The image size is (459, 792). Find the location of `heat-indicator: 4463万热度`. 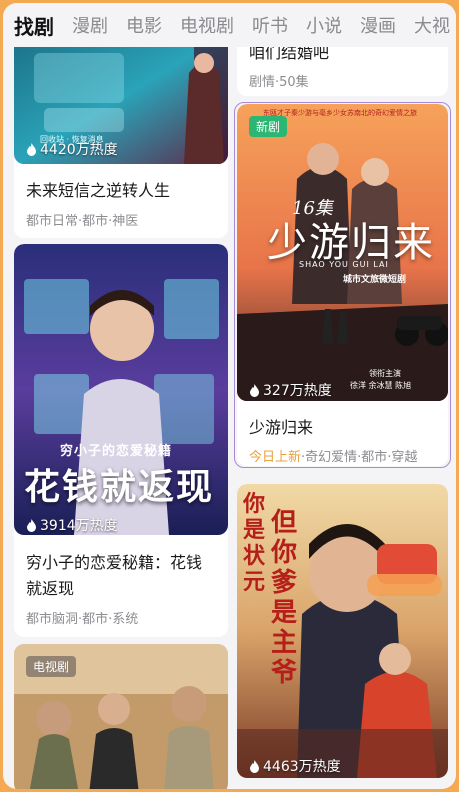

heat-indicator: 4463万热度 is located at coordinates (295, 766).